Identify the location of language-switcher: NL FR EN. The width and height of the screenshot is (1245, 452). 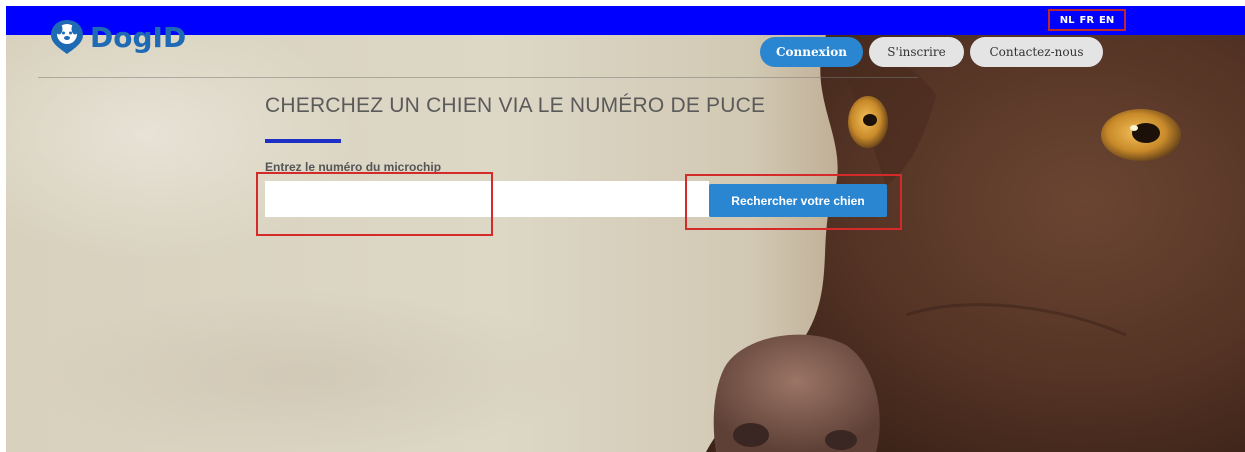
(1087, 20).